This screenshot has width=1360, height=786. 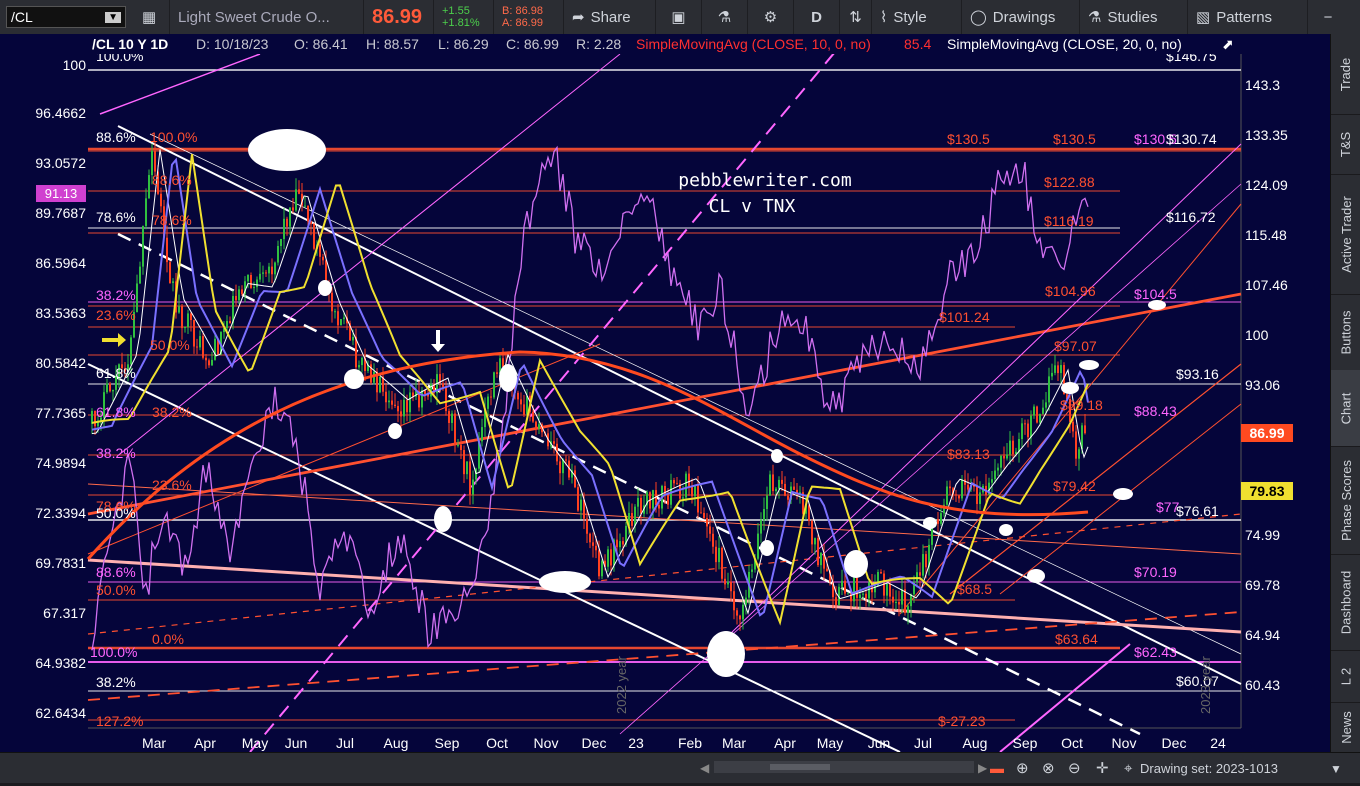 What do you see at coordinates (1336, 769) in the screenshot?
I see `drawing-set-dropdown-icon: ▼` at bounding box center [1336, 769].